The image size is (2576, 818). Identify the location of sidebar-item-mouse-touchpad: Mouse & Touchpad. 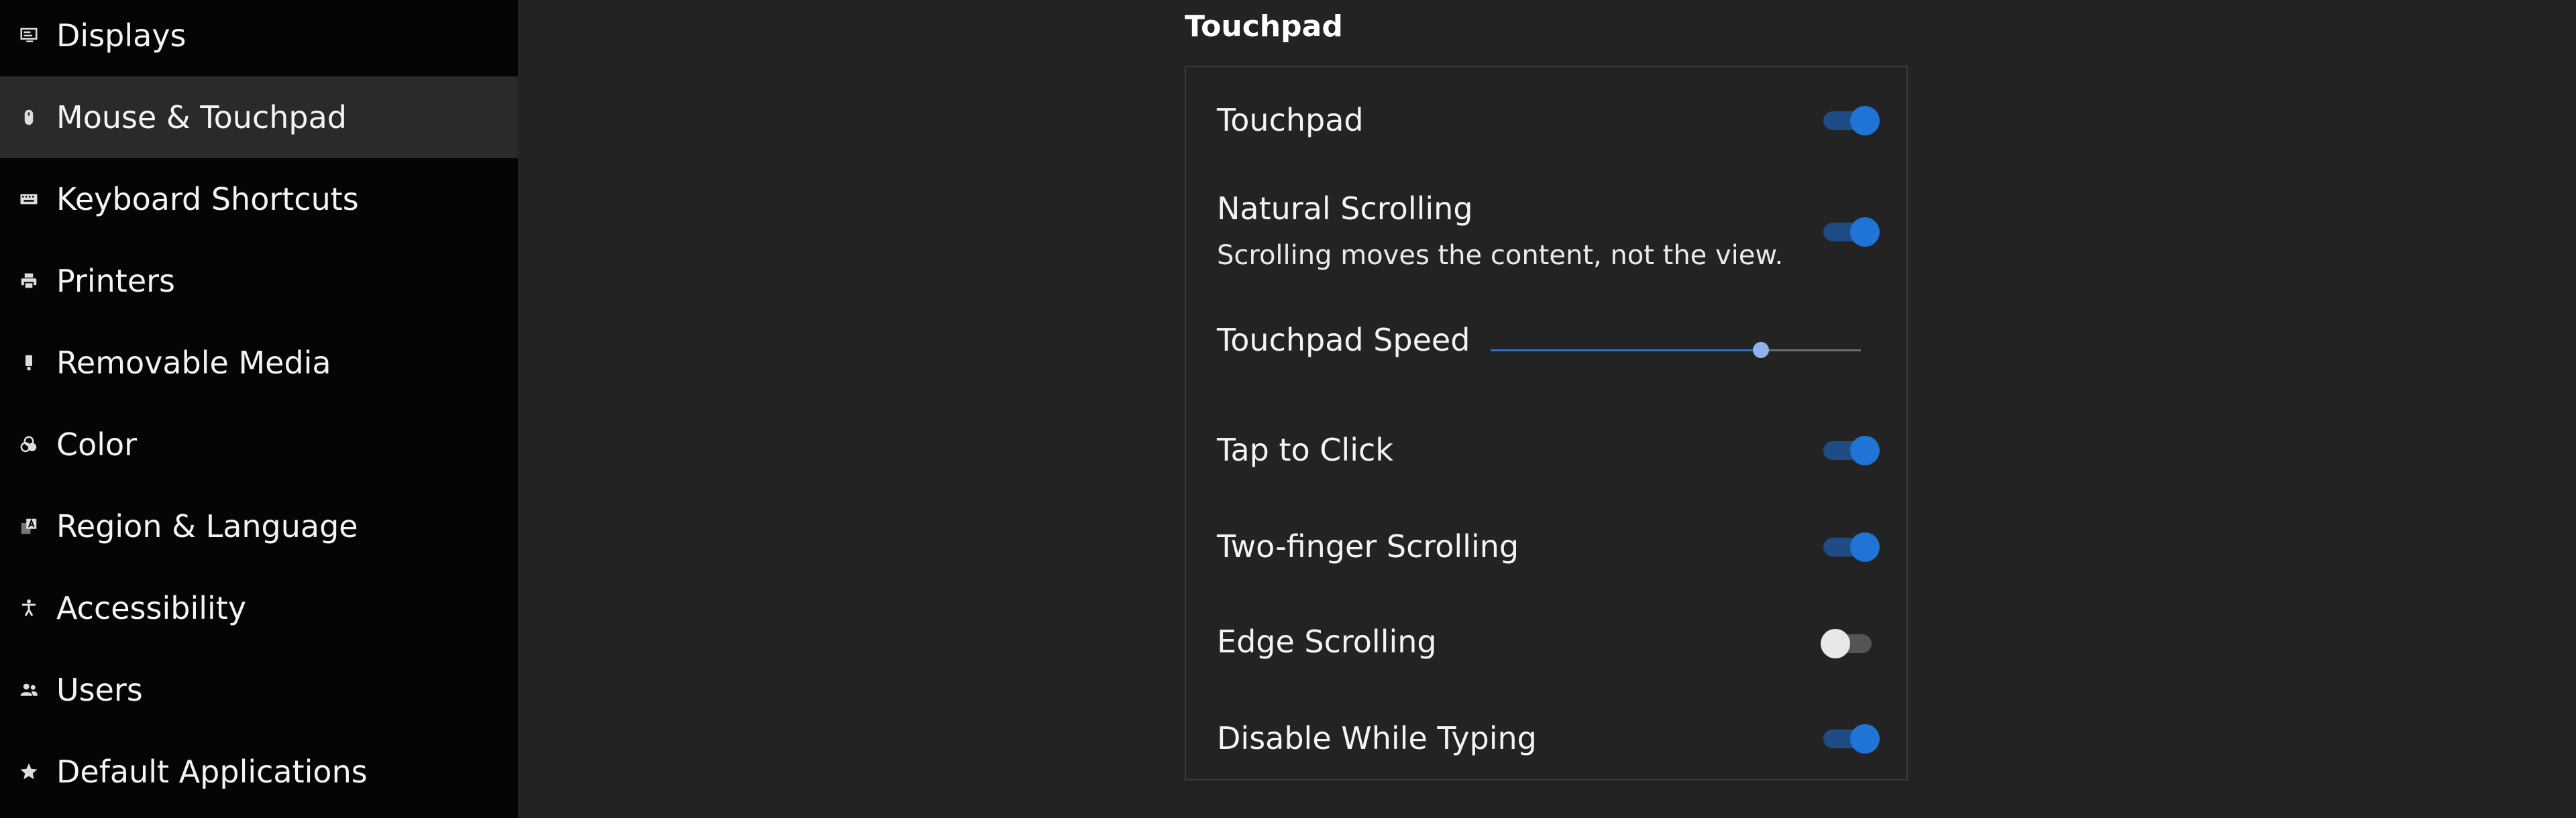
(259, 117).